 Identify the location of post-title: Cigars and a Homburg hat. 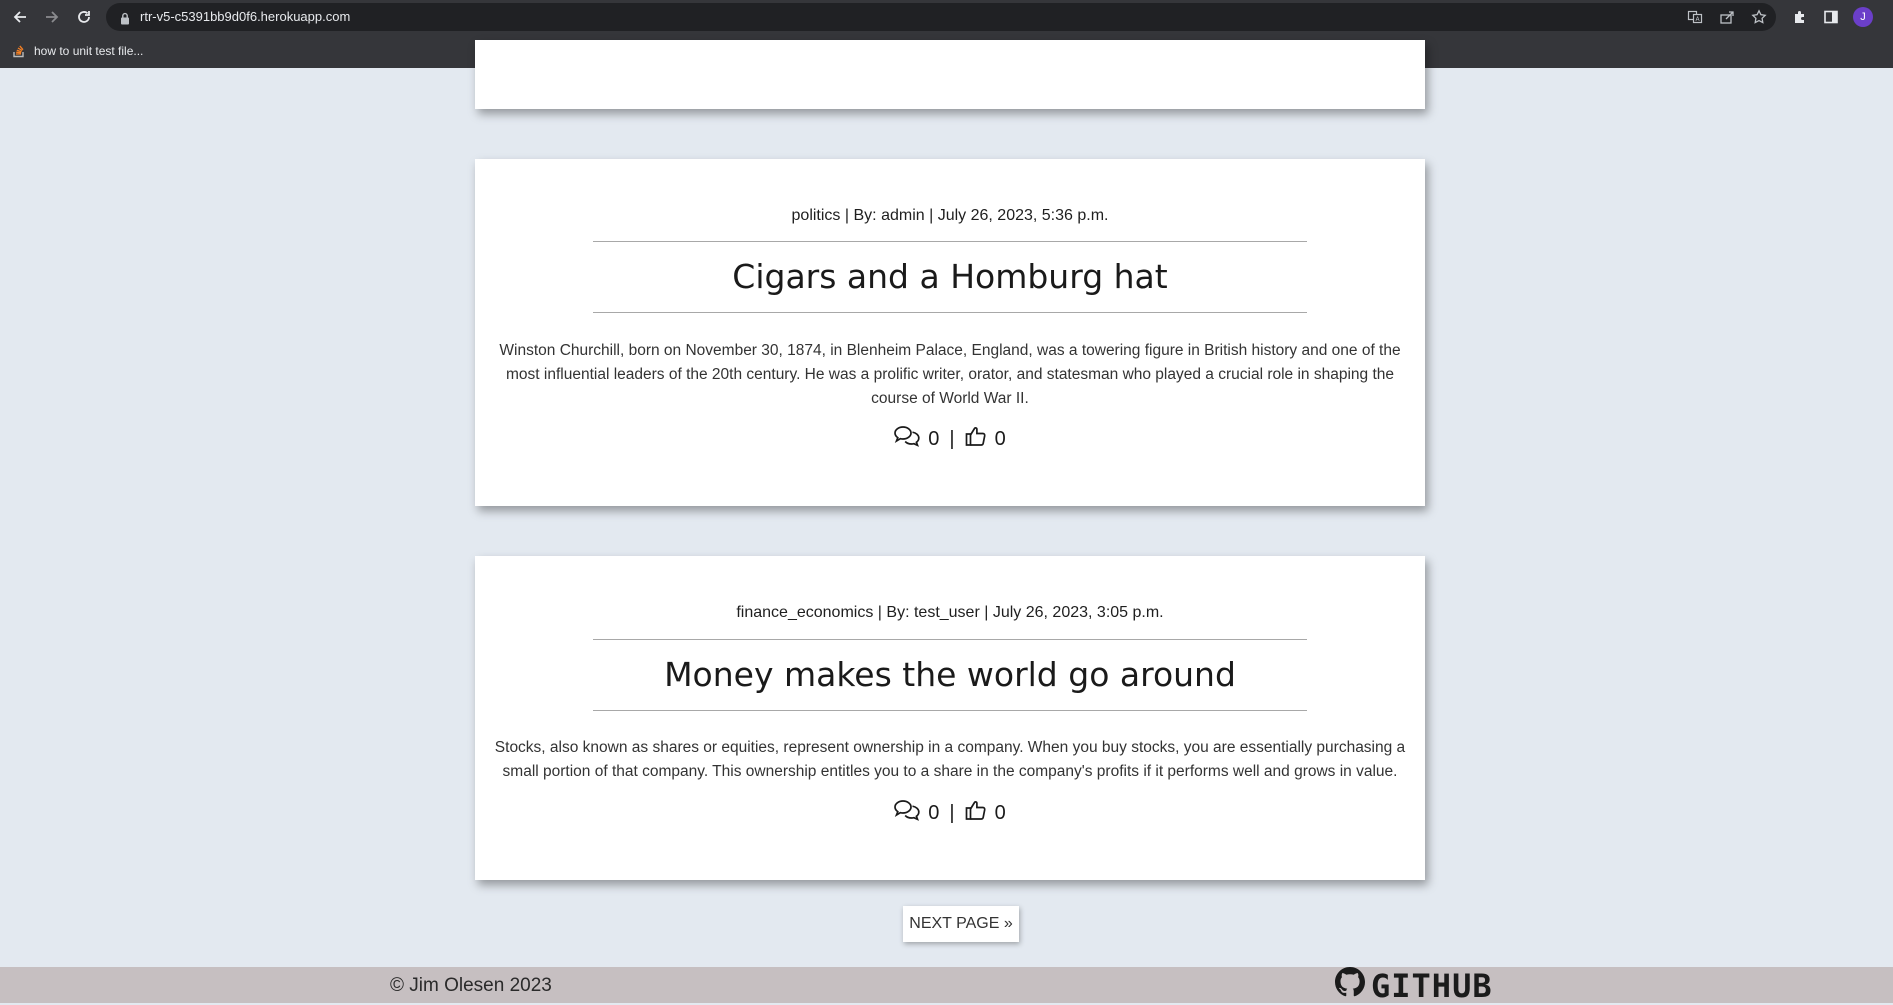
(950, 276).